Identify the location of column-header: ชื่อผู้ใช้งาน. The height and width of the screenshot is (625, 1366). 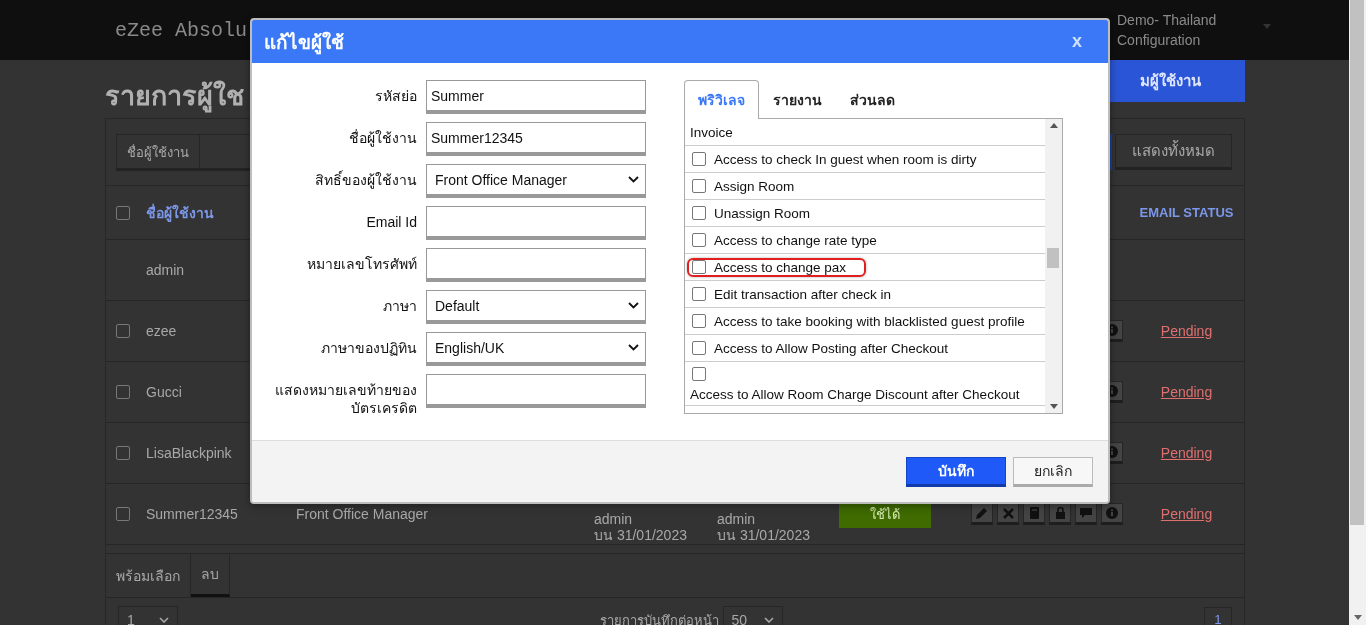
(180, 212).